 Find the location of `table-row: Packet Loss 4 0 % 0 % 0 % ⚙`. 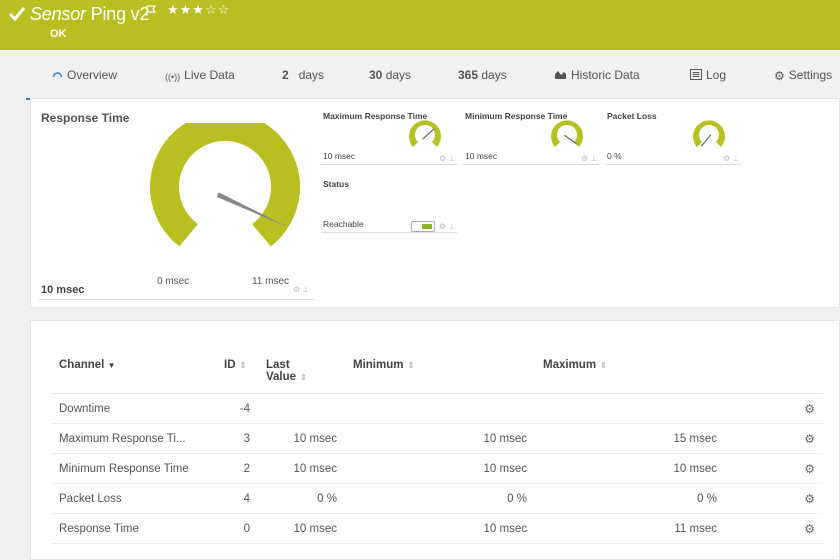

table-row: Packet Loss 4 0 % 0 % 0 % ⚙ is located at coordinates (437, 498).